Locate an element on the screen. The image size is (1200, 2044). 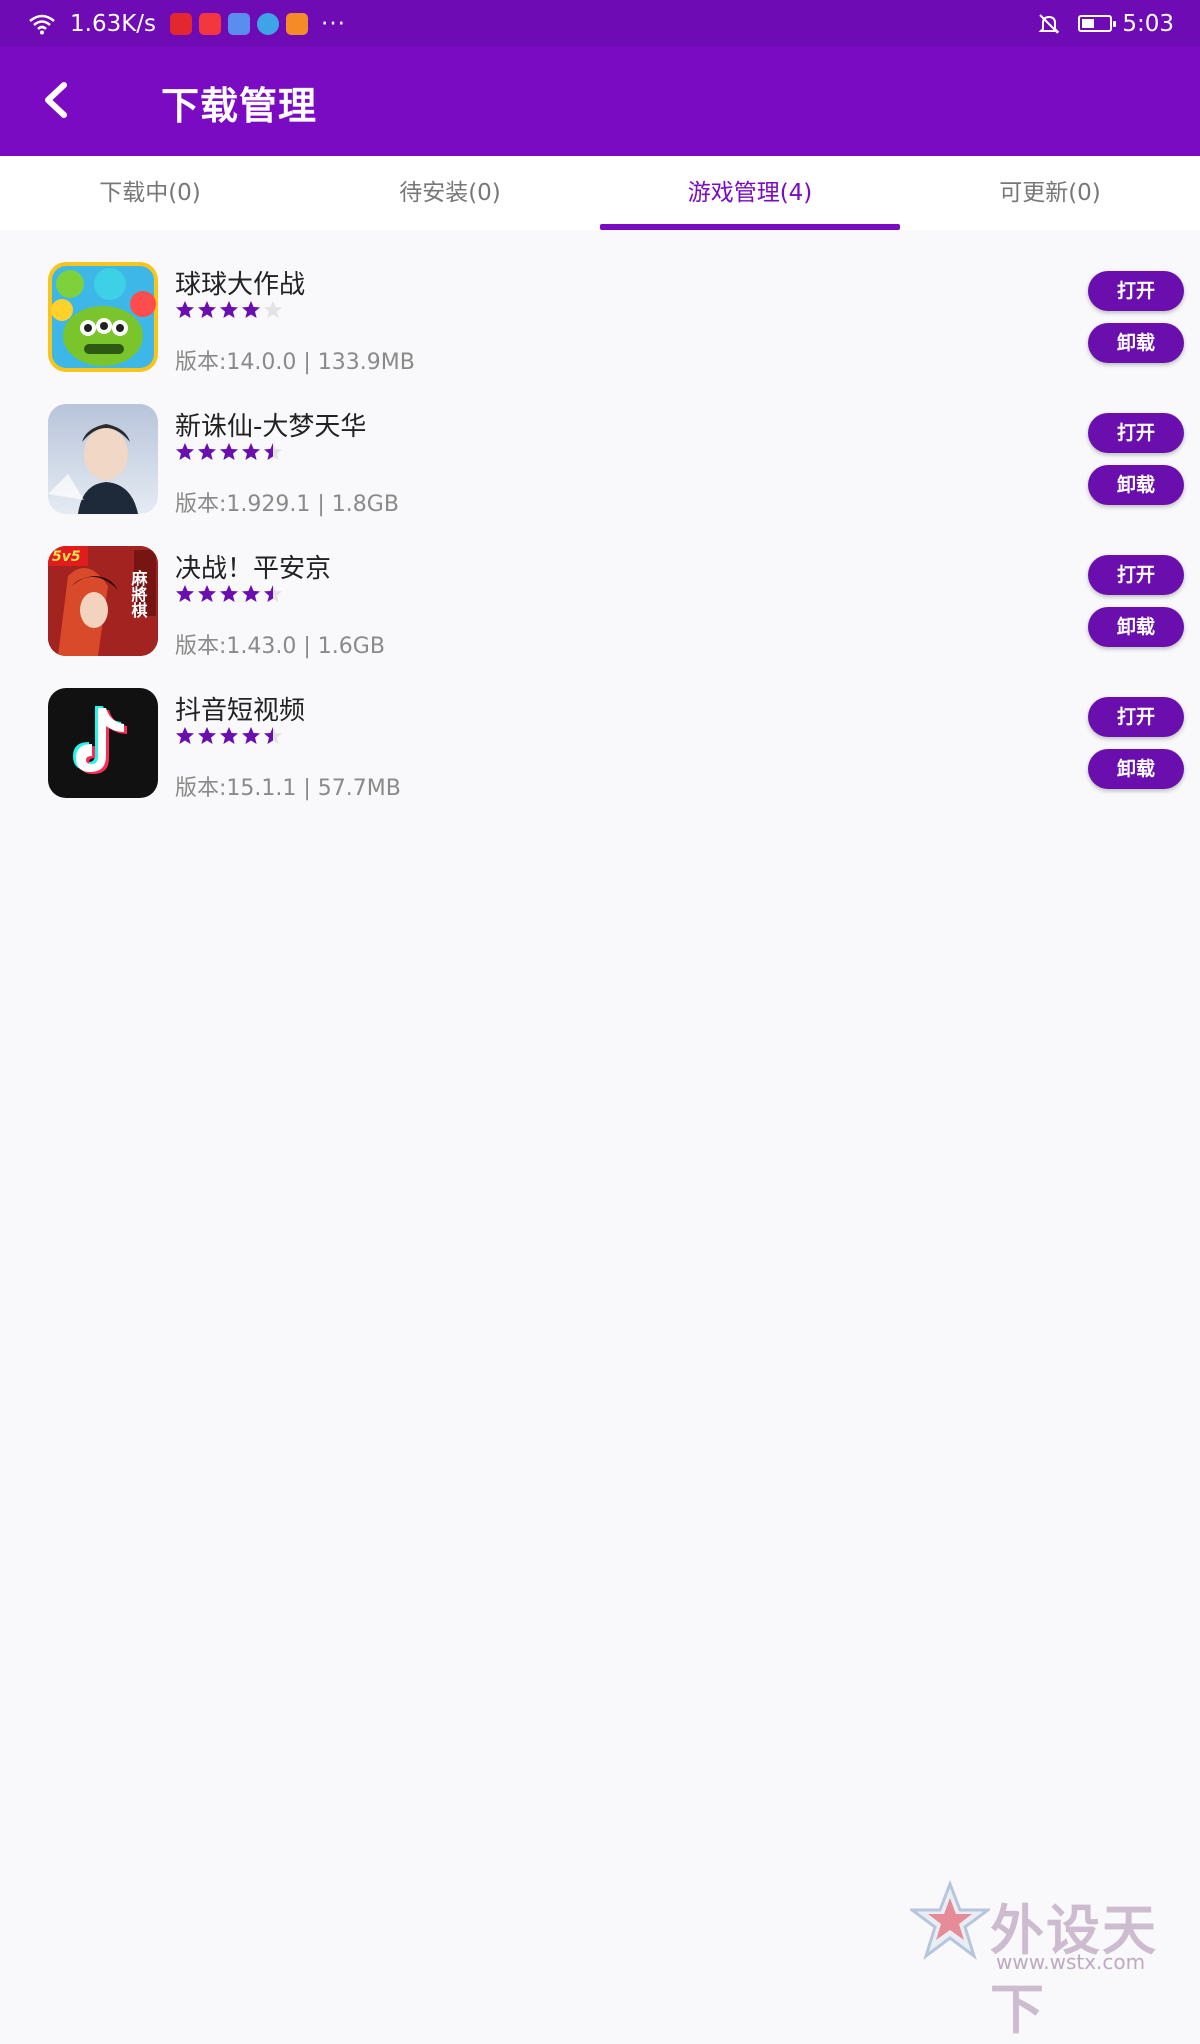
battery-fill is located at coordinates (1088, 23).